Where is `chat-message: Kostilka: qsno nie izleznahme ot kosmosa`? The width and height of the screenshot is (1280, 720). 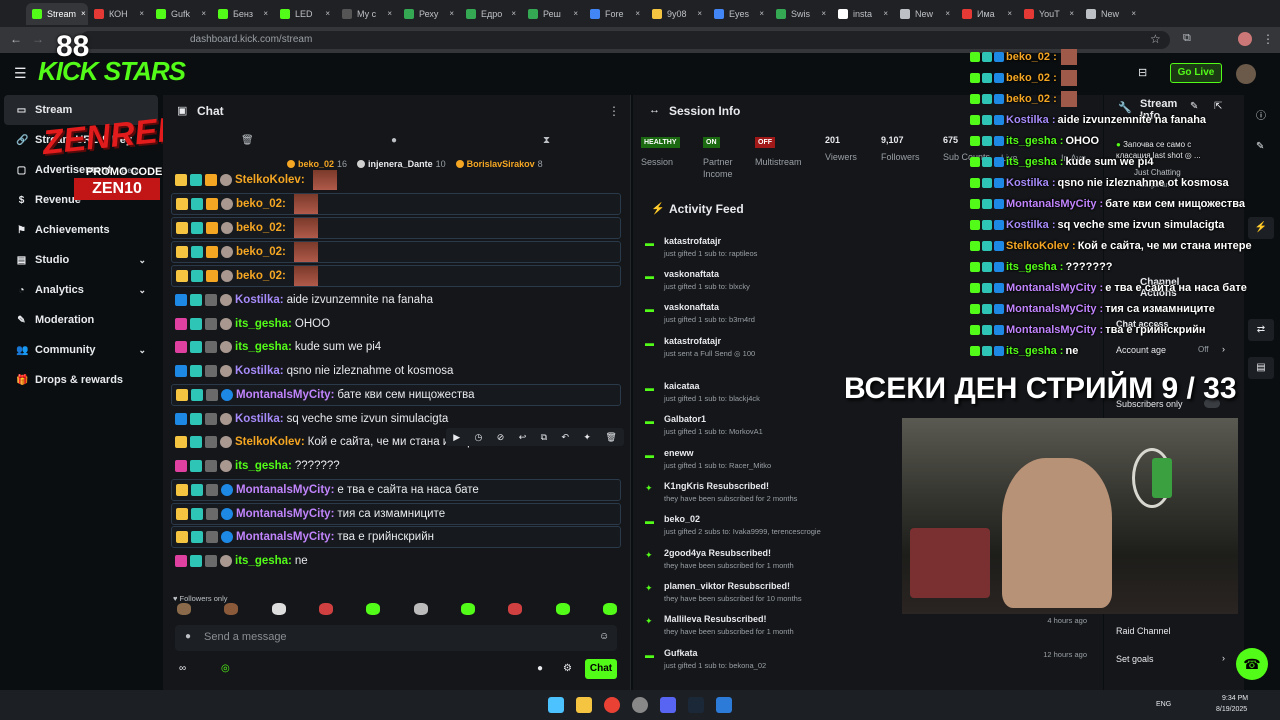
chat-message: Kostilka: qsno nie izleznahme ot kosmosa is located at coordinates (396, 371).